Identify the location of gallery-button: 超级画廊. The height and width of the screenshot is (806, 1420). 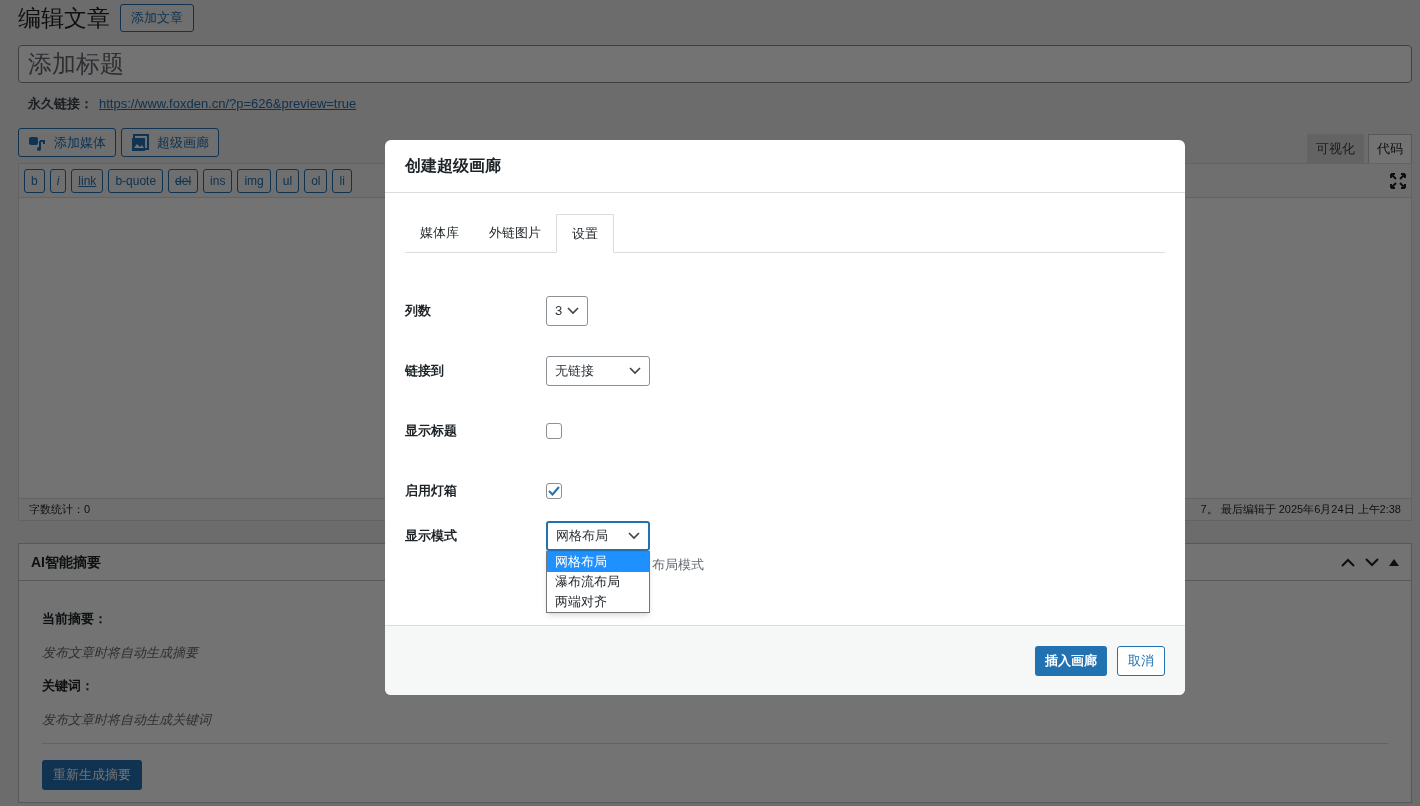
(170, 142).